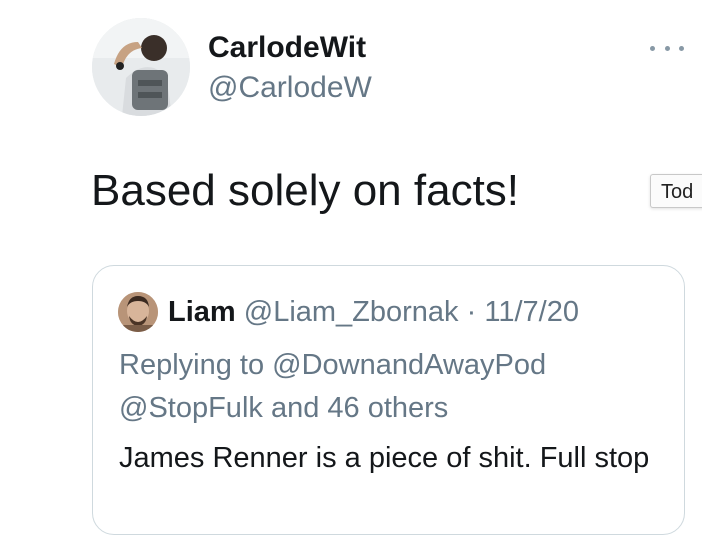 The height and width of the screenshot is (550, 702). I want to click on author-display-name: CarlodeWit, so click(287, 48).